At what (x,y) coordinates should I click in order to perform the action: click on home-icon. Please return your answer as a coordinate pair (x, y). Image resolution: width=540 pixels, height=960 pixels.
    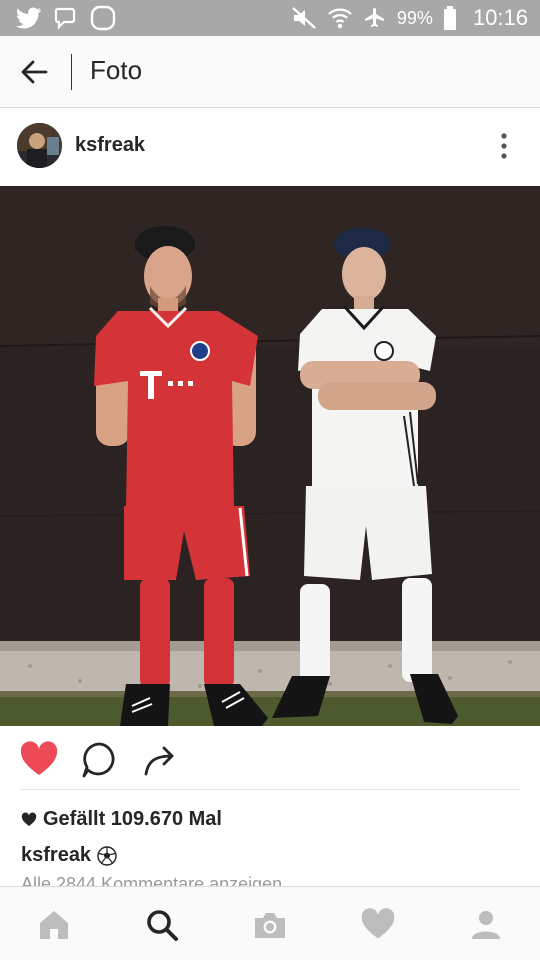
    Looking at the image, I should click on (54, 925).